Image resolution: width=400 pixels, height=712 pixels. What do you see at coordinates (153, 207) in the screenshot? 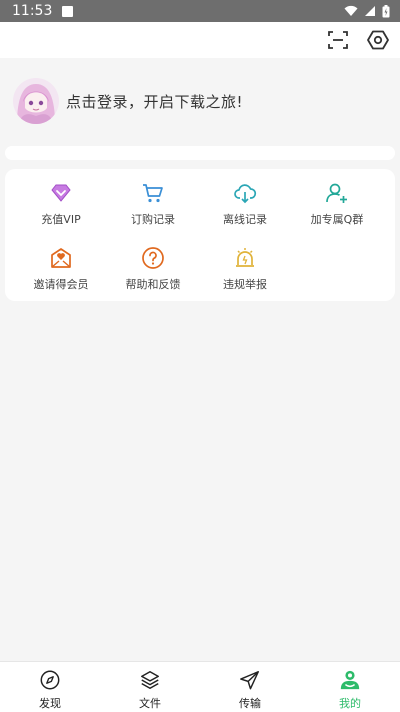
I see `order-records-button: 订购记录` at bounding box center [153, 207].